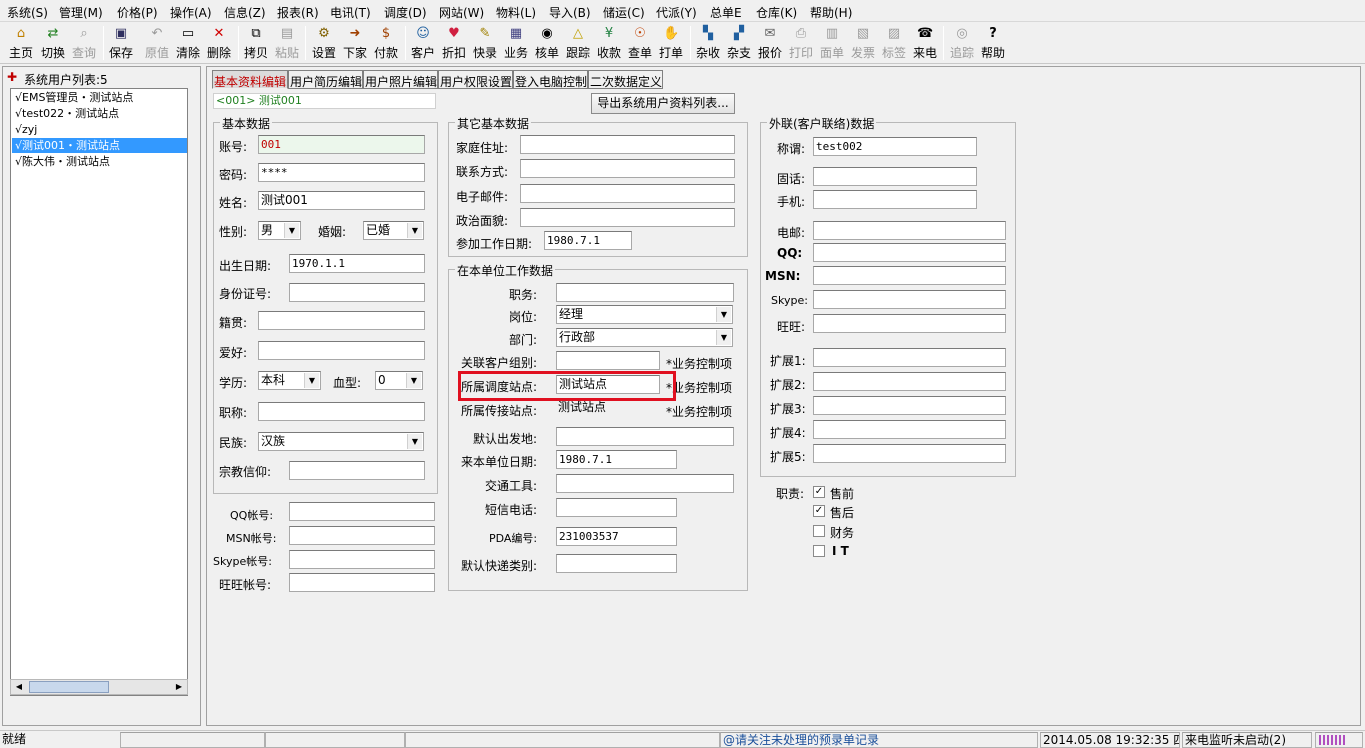 Image resolution: width=1365 pixels, height=748 pixels. What do you see at coordinates (776, 12) in the screenshot?
I see `menu-warehouse: 仓库(K)` at bounding box center [776, 12].